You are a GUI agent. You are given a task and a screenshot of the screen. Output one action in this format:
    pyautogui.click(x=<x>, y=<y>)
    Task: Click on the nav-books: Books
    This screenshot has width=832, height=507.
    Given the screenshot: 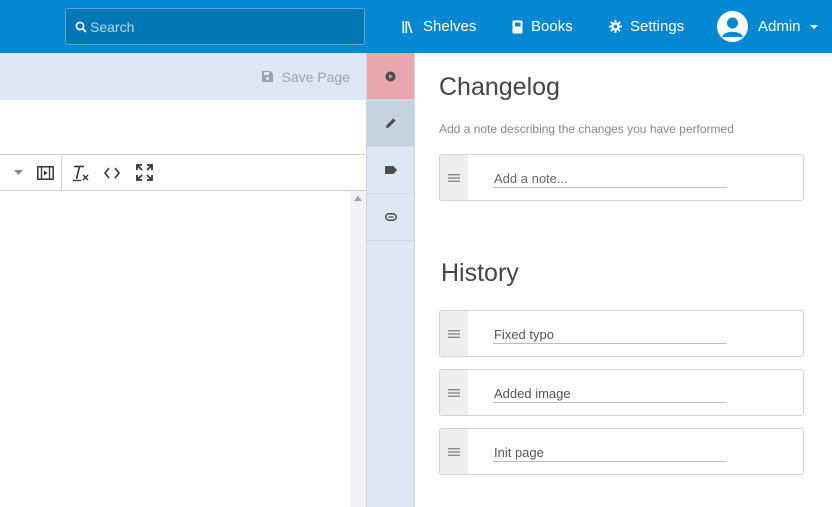 What is the action you would take?
    pyautogui.click(x=542, y=26)
    